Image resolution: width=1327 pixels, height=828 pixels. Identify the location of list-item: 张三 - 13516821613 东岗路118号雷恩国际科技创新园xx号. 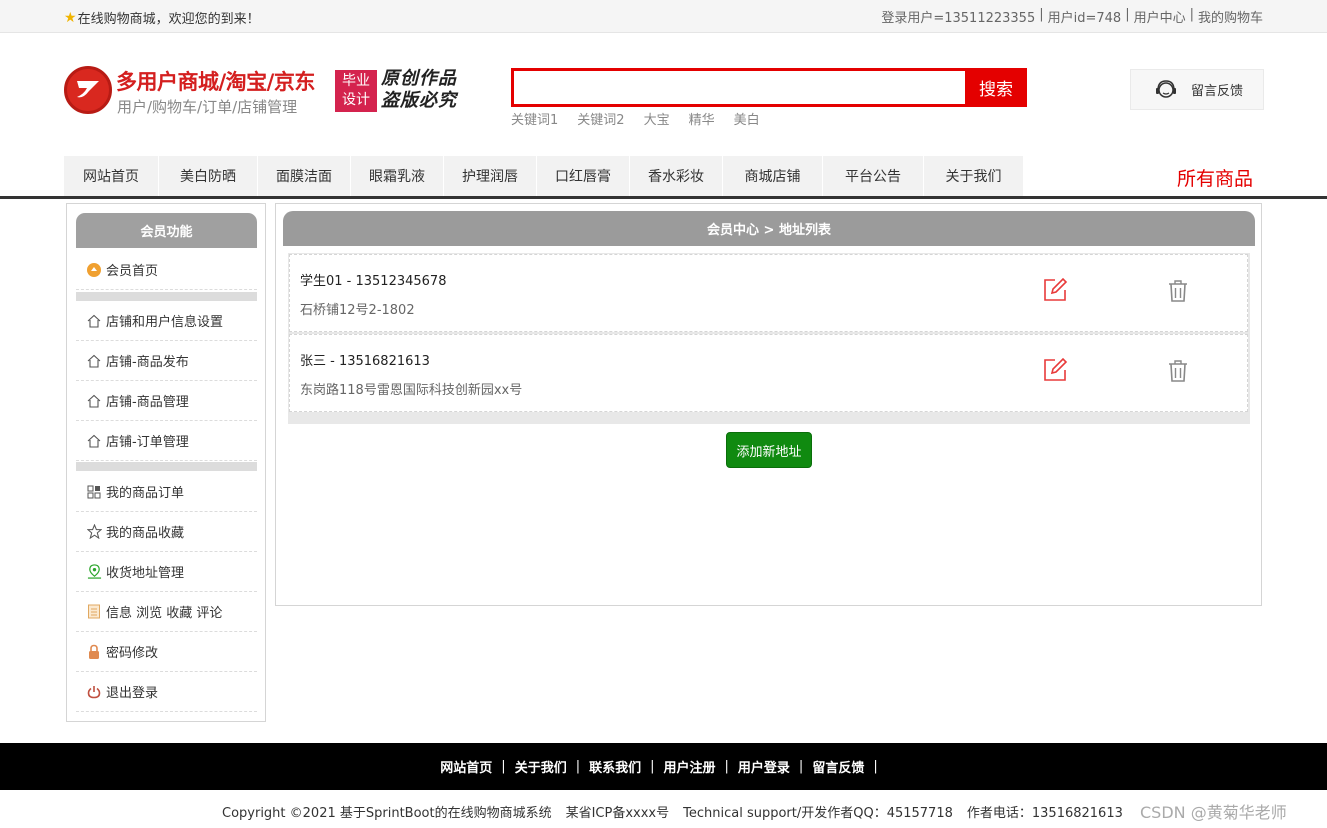
(768, 373).